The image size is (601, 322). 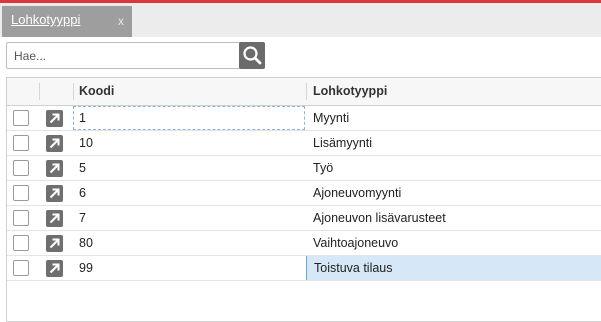 I want to click on cell-type: Ajoneuvomyynti, so click(x=453, y=193).